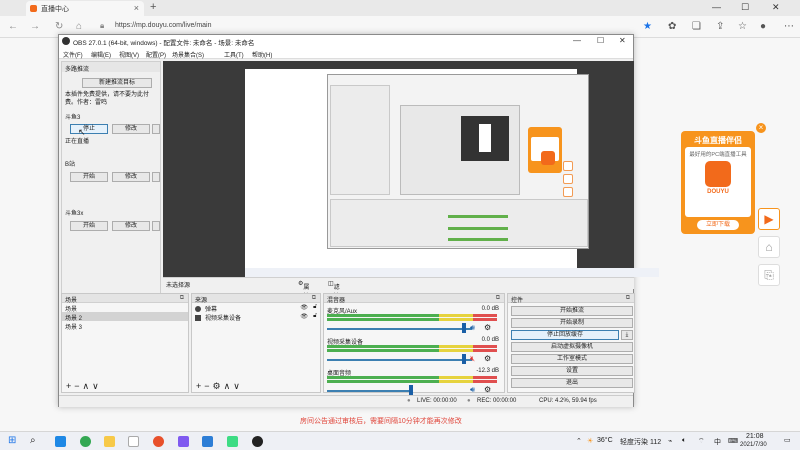 The width and height of the screenshot is (800, 450). I want to click on clock-time: 21:08, so click(755, 436).